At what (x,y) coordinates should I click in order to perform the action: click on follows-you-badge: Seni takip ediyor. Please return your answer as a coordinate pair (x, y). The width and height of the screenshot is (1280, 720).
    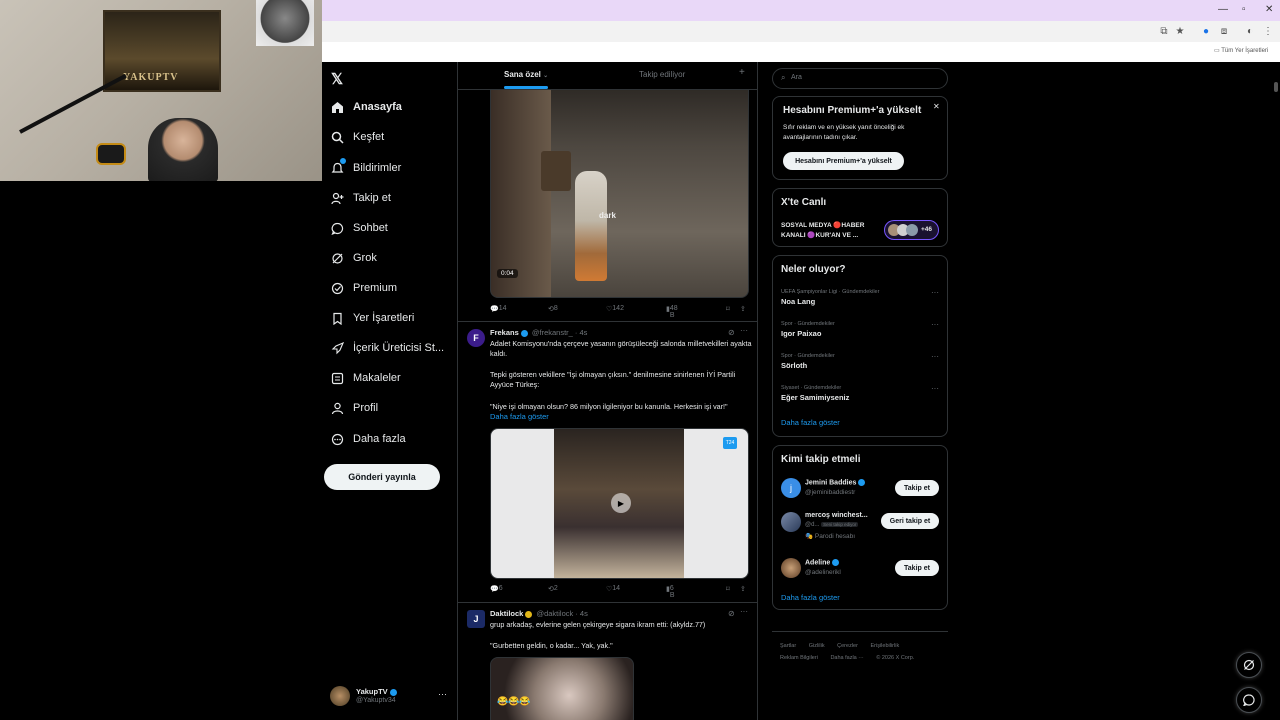
    Looking at the image, I should click on (840, 524).